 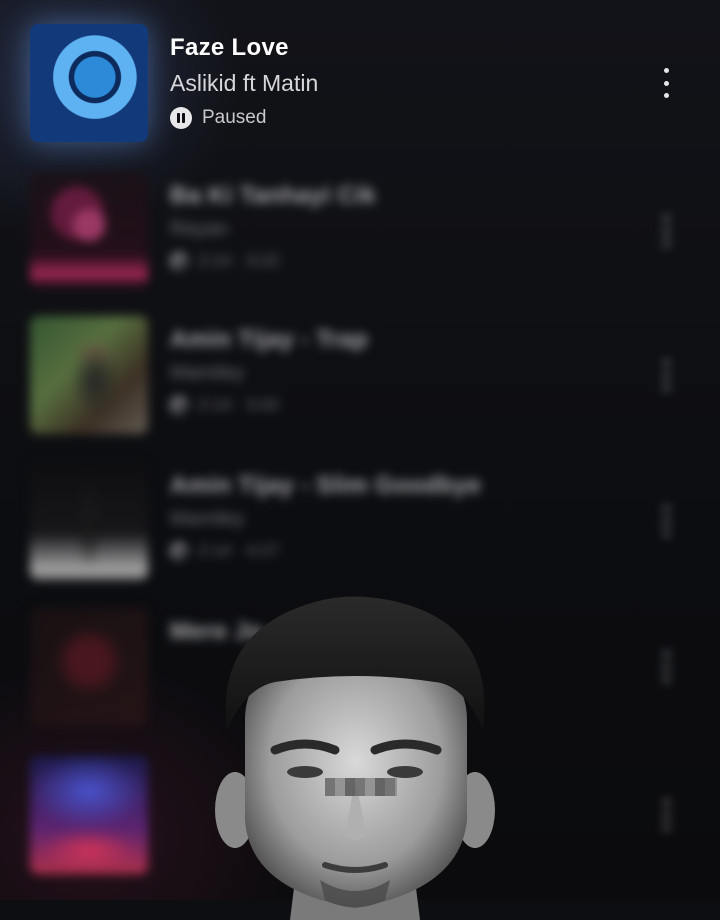 What do you see at coordinates (360, 375) in the screenshot?
I see `list-item: Amin Tijay - Trap Mamiley 2:14 · 3:42` at bounding box center [360, 375].